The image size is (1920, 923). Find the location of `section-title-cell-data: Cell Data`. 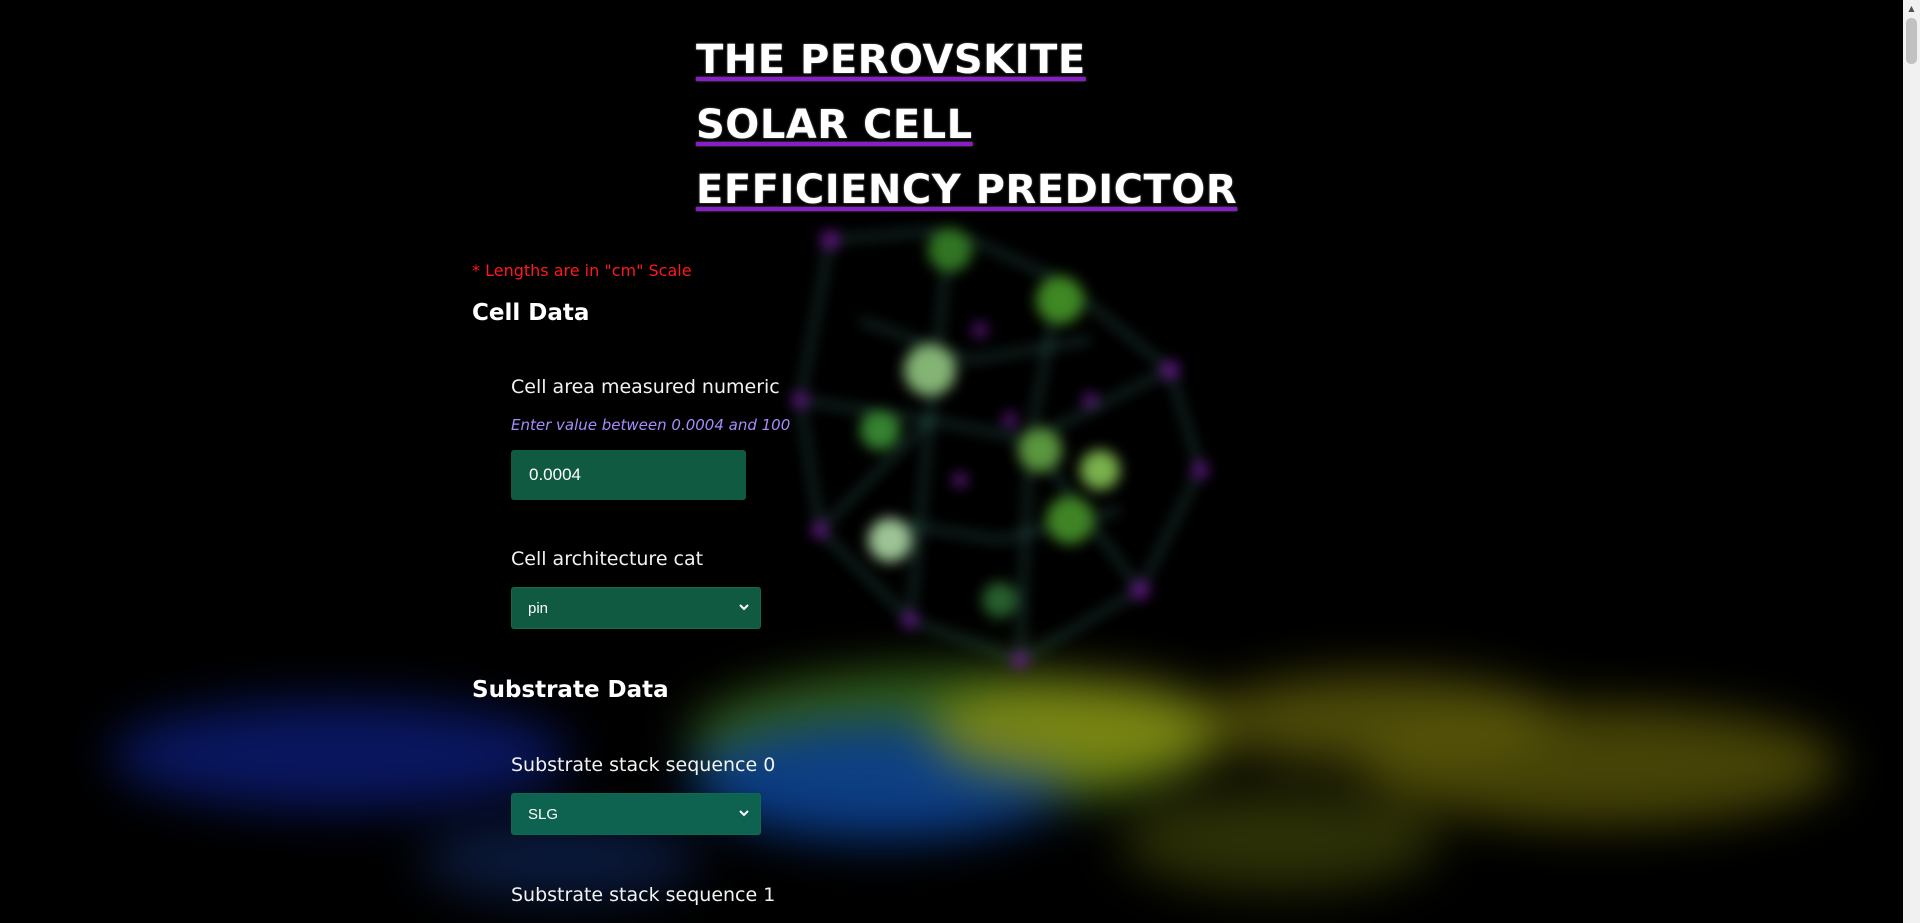

section-title-cell-data: Cell Data is located at coordinates (531, 313).